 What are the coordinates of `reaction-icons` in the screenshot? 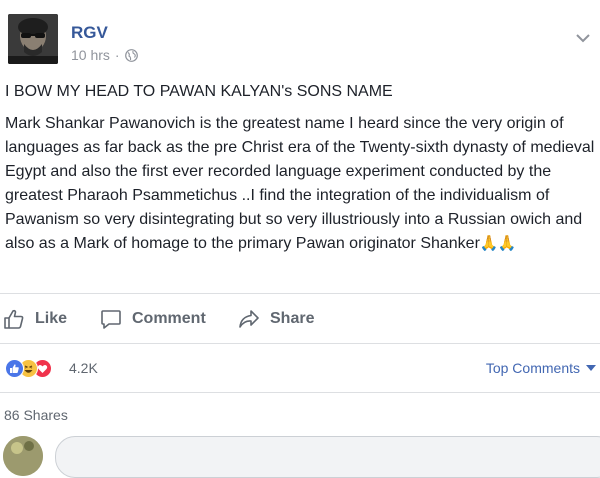 It's located at (35, 369).